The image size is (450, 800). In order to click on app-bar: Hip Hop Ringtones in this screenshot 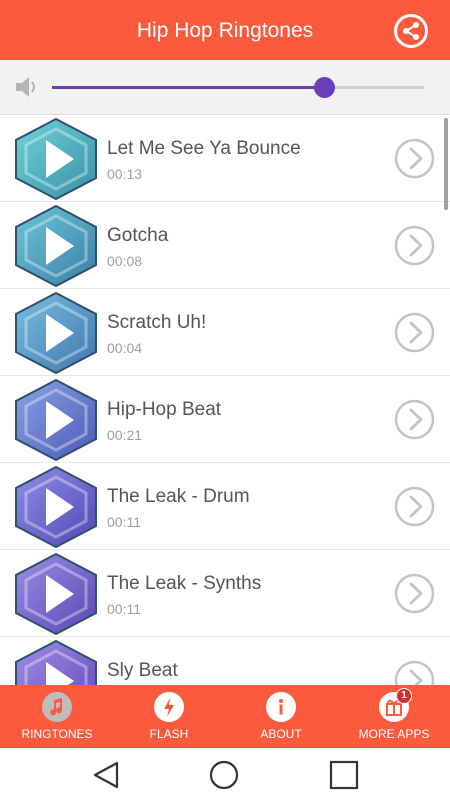, I will do `click(225, 30)`.